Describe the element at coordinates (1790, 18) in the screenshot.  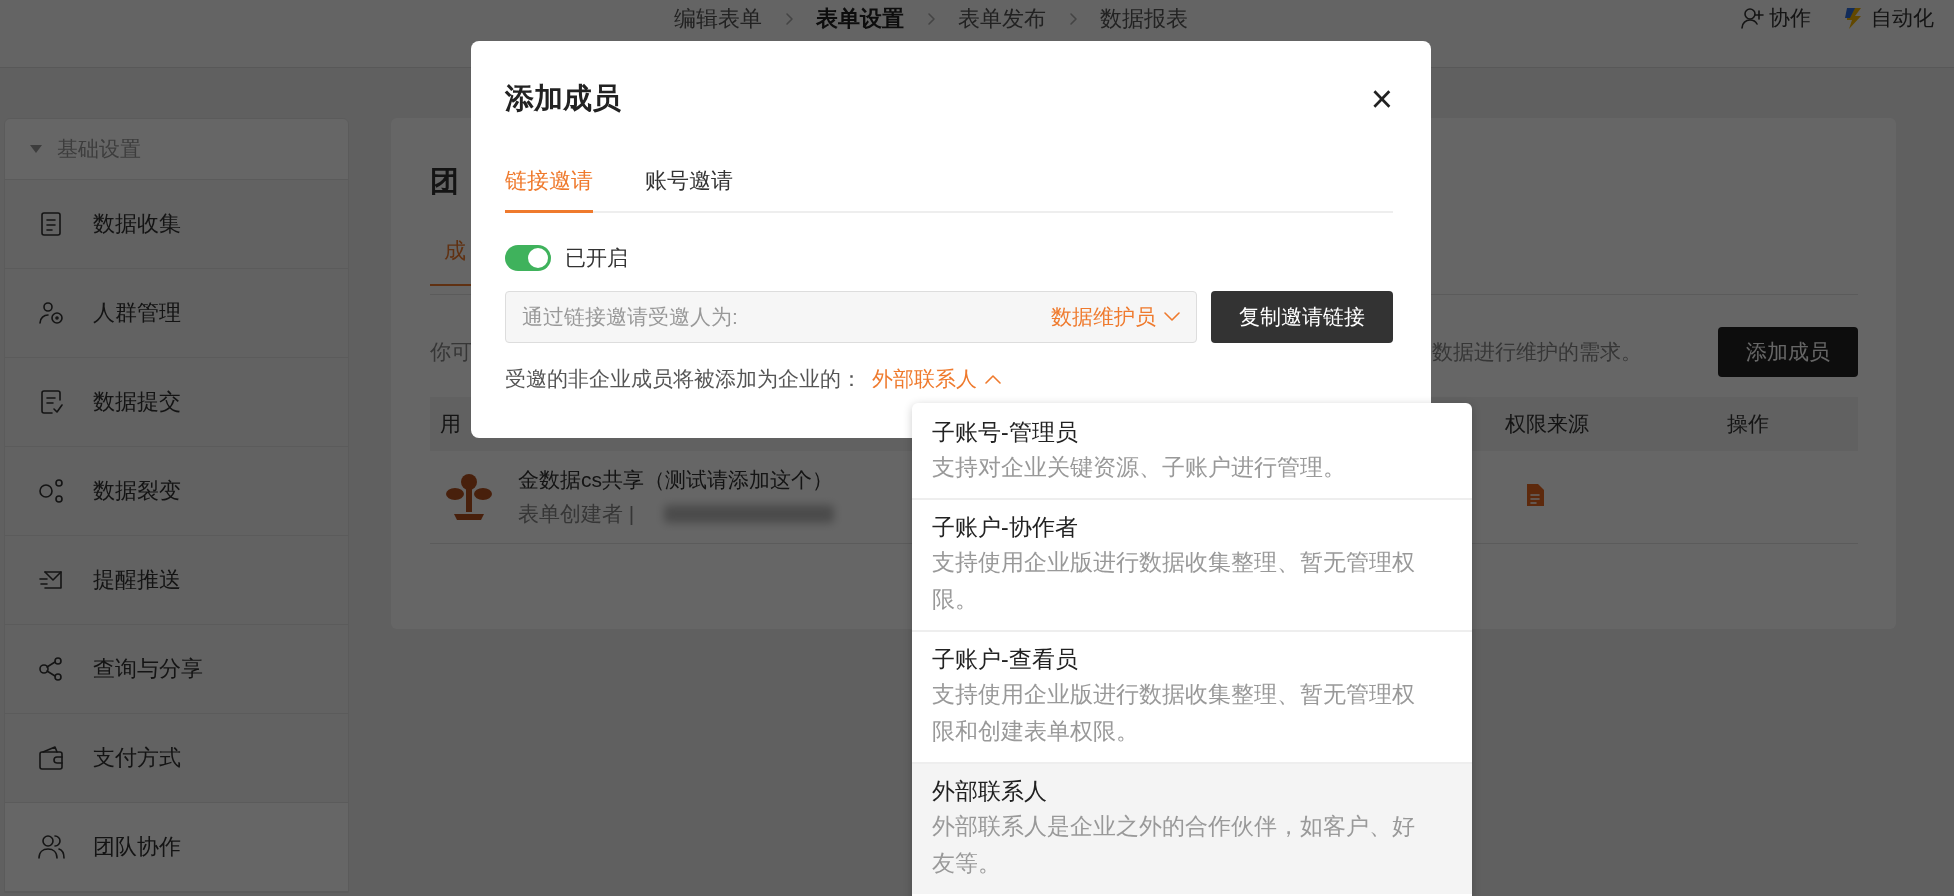
I see `action-label: 协作` at that location.